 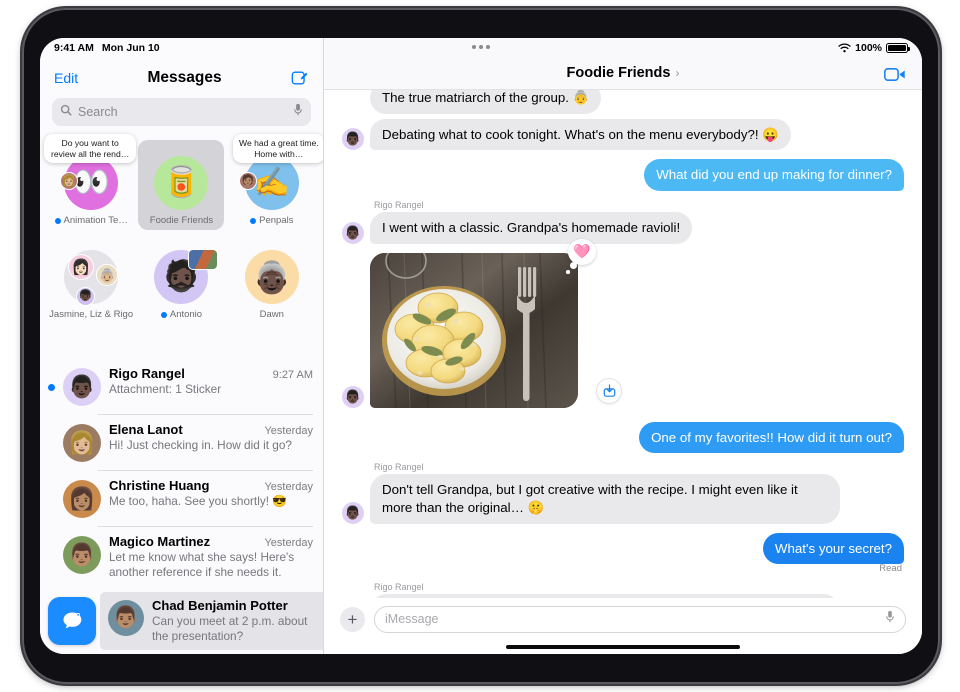 I want to click on sidebar-navigation-bar: Edit Messages, so click(x=181, y=66).